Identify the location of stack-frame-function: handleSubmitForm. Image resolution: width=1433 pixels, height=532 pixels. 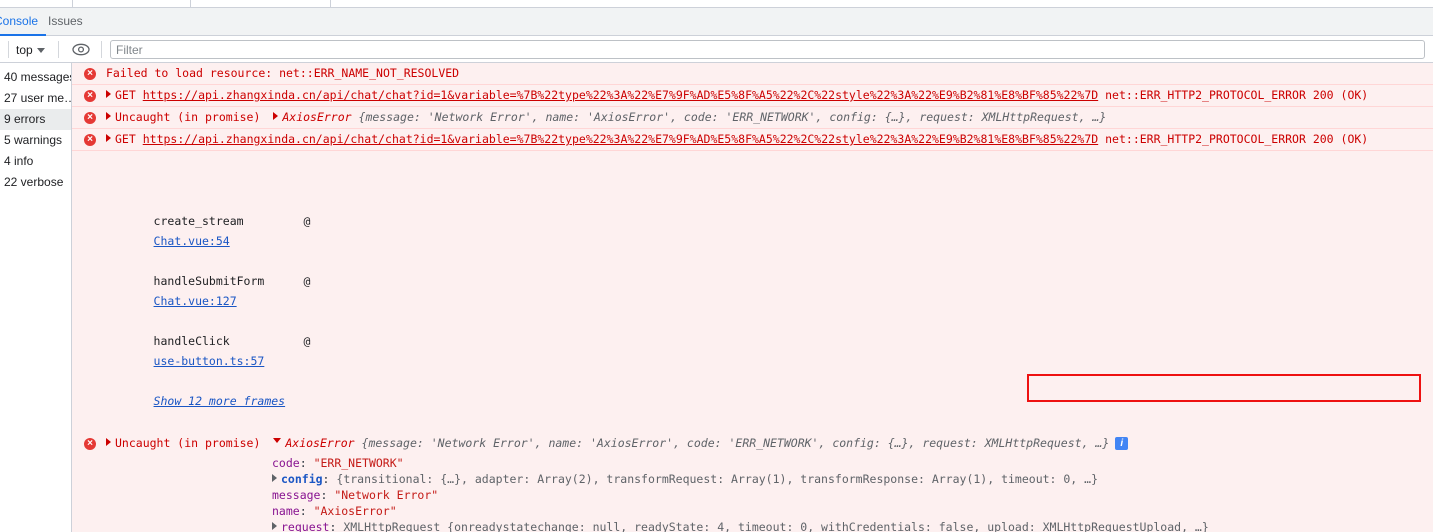
(209, 281).